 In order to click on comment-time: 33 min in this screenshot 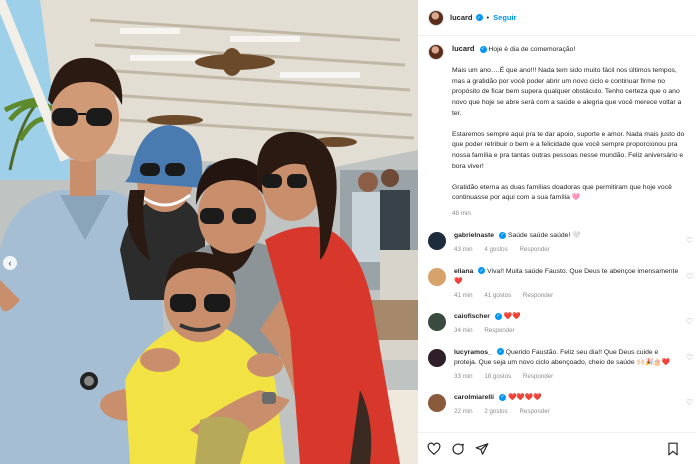, I will do `click(463, 376)`.